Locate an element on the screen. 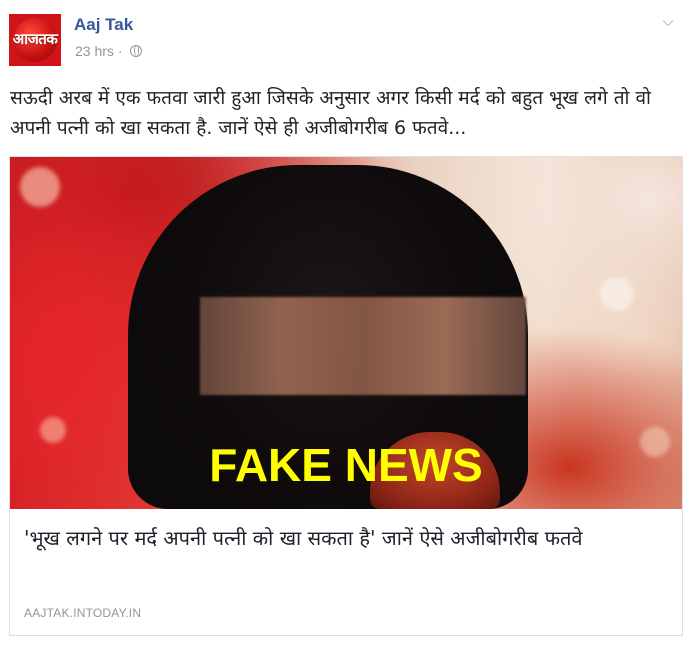 The width and height of the screenshot is (692, 645). timestamp-link: 23 hrs is located at coordinates (94, 51).